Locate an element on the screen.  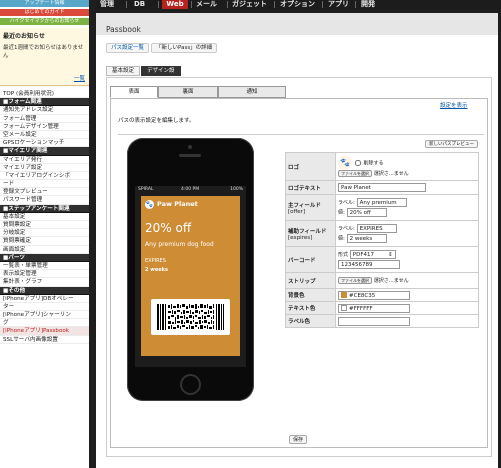
barcode-format-select: PDF417 ⇕ is located at coordinates (372, 254).